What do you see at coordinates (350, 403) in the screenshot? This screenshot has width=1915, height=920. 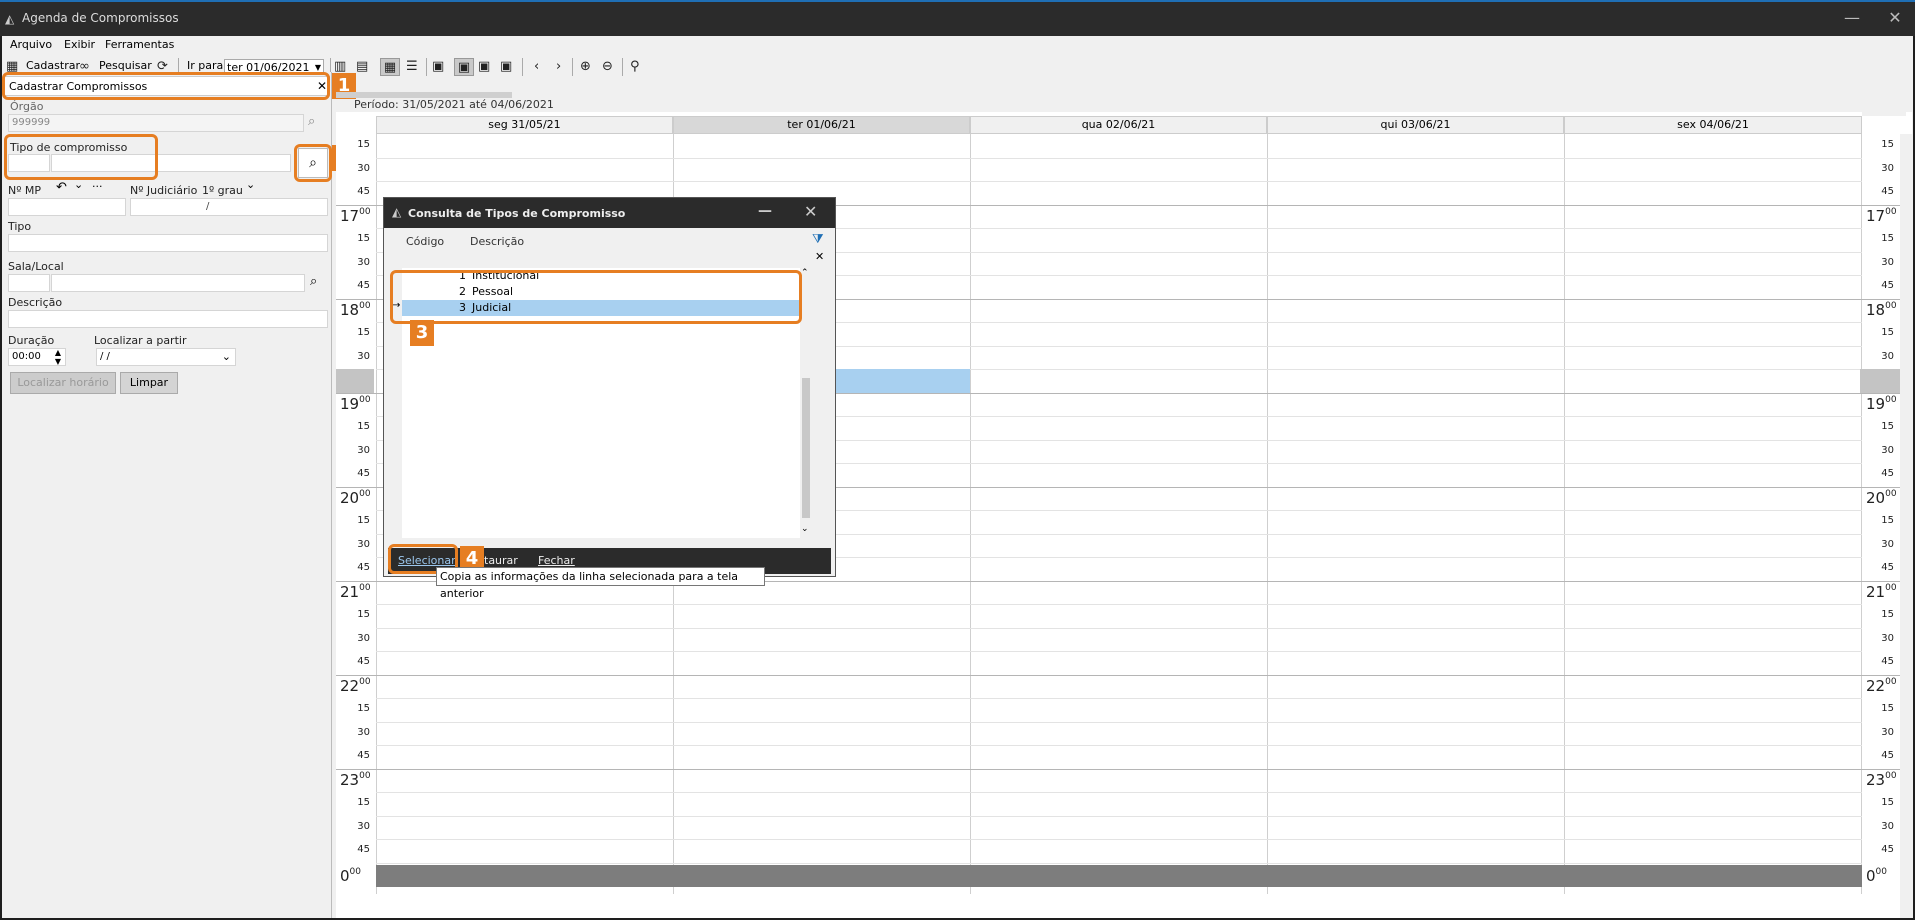 I see `hour-number: 19` at bounding box center [350, 403].